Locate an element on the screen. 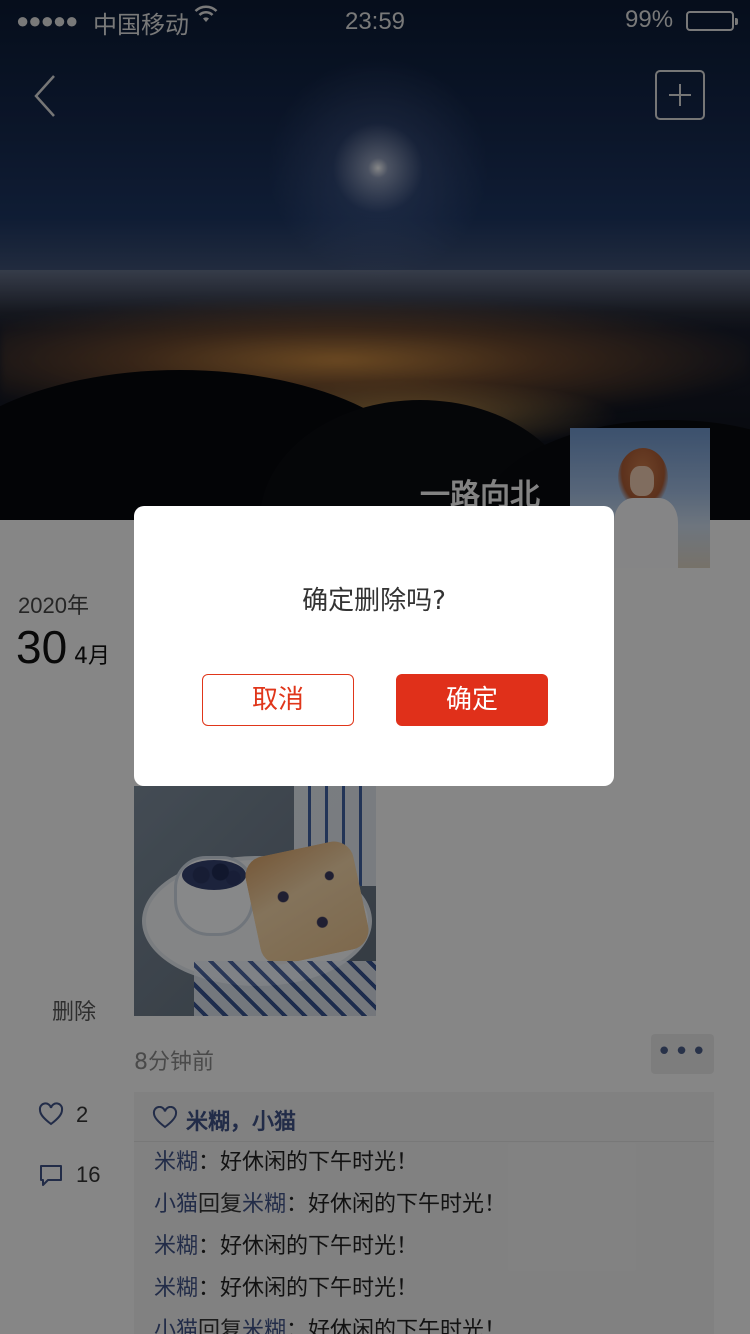  cancel-button: 取消 is located at coordinates (278, 700).